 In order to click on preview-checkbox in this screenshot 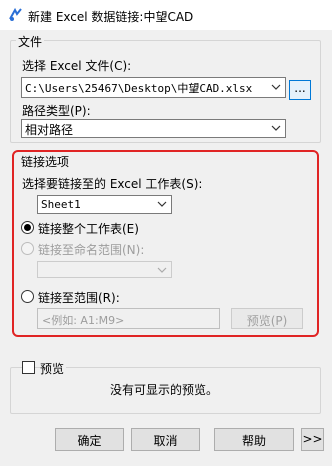, I will do `click(28, 367)`.